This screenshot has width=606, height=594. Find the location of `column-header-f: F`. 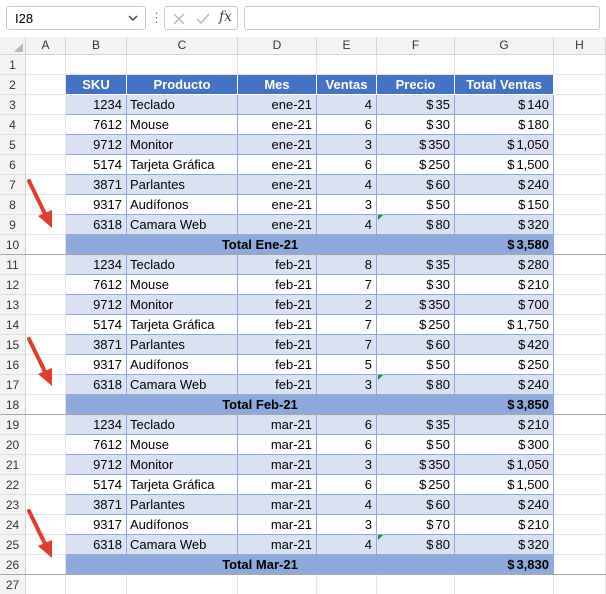

column-header-f: F is located at coordinates (416, 46).